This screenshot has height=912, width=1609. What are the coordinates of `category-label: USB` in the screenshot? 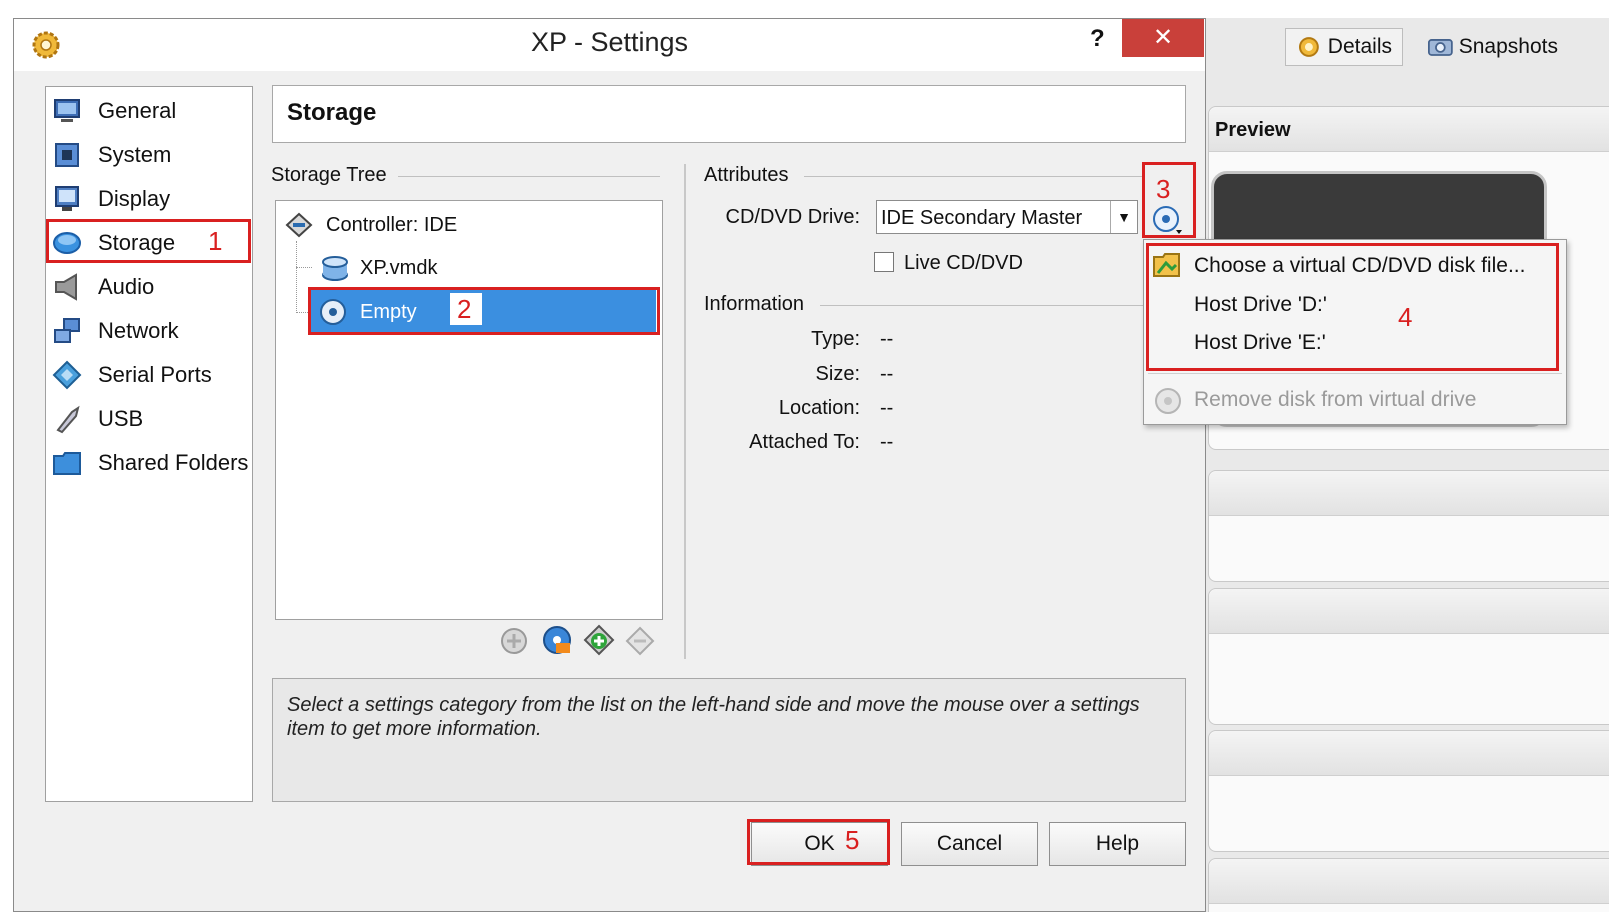 It's located at (121, 418).